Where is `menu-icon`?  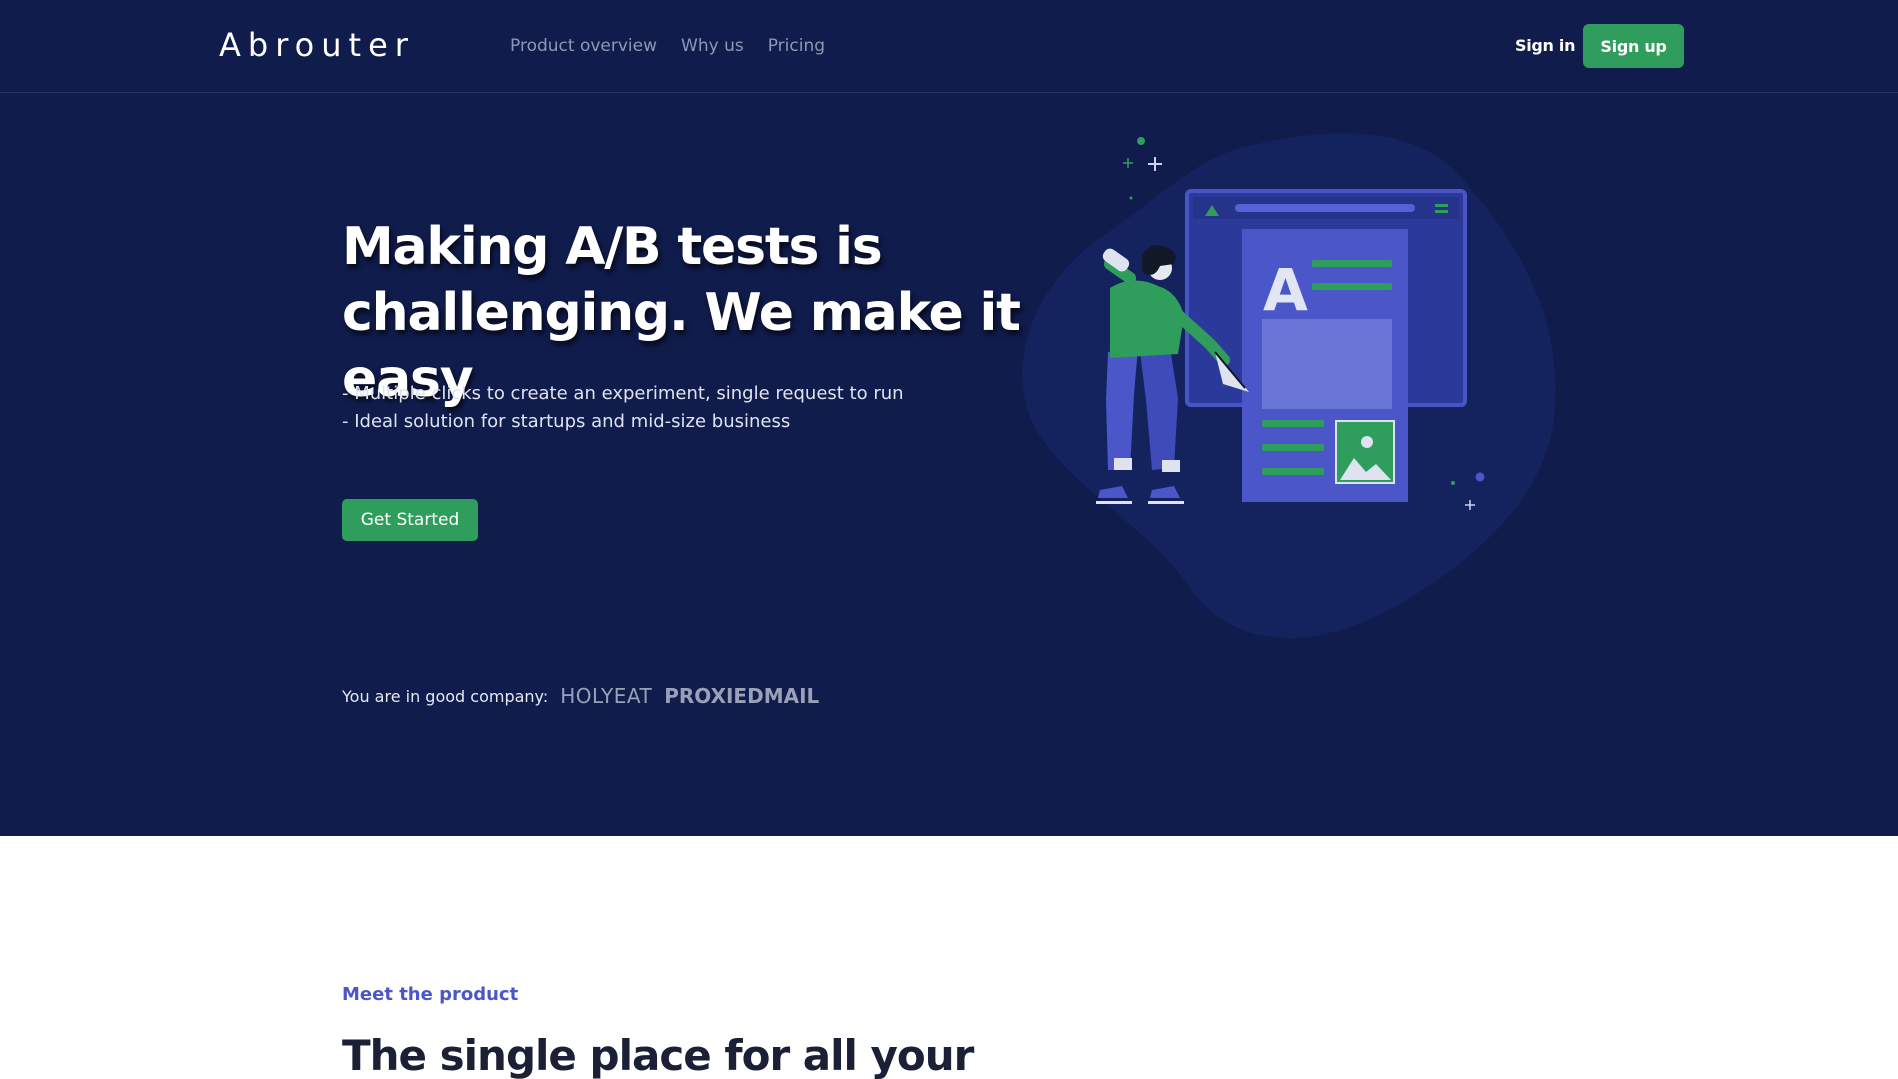 menu-icon is located at coordinates (1441, 205).